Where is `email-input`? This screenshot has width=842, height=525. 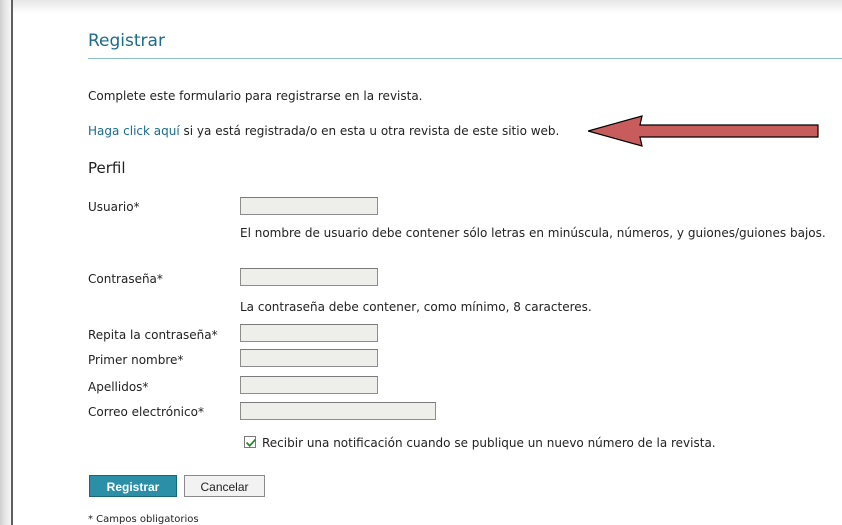 email-input is located at coordinates (338, 411).